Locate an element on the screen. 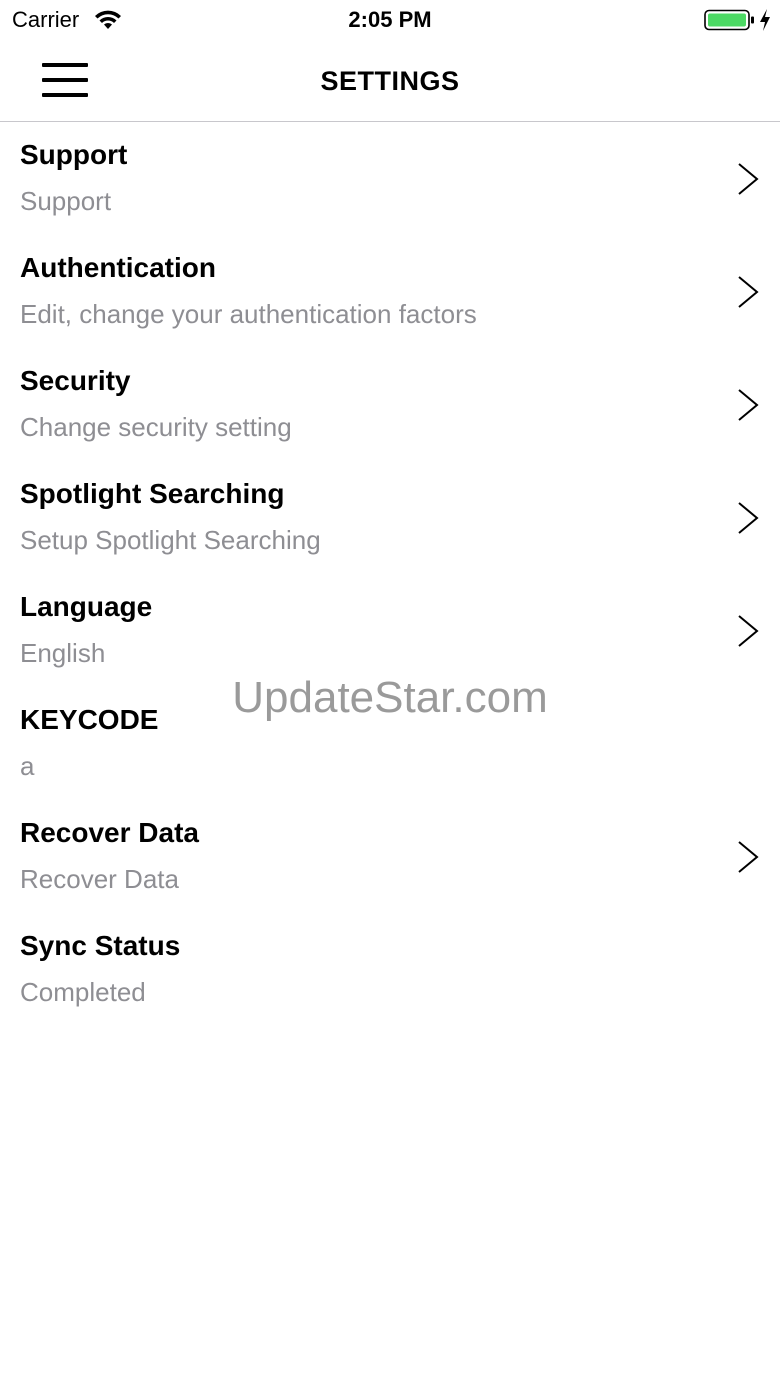 The width and height of the screenshot is (780, 1387). row-subtitle: Completed is located at coordinates (83, 992).